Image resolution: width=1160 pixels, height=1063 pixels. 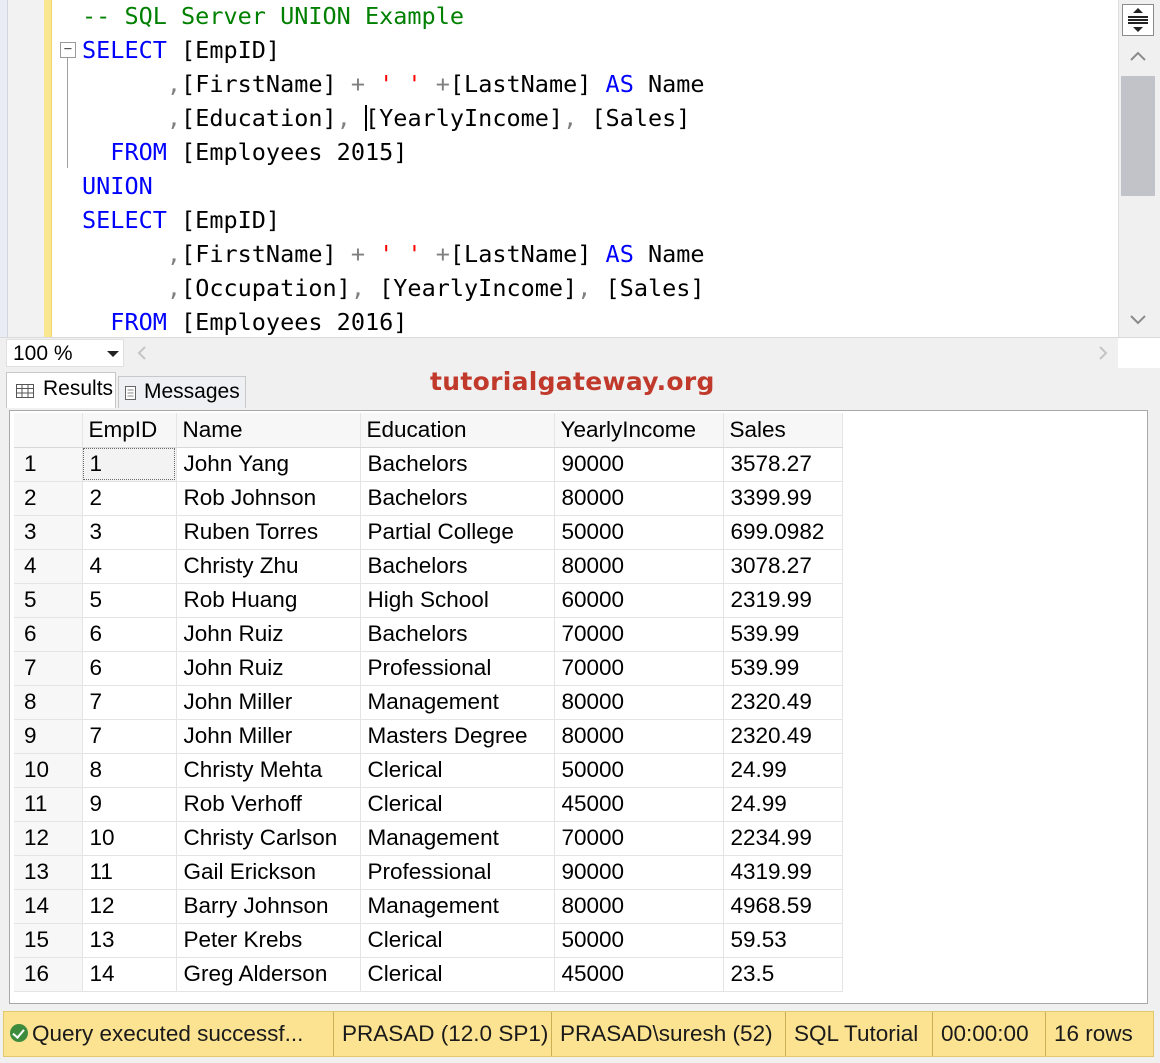 I want to click on grid-cell: Rob Huang, so click(x=268, y=600).